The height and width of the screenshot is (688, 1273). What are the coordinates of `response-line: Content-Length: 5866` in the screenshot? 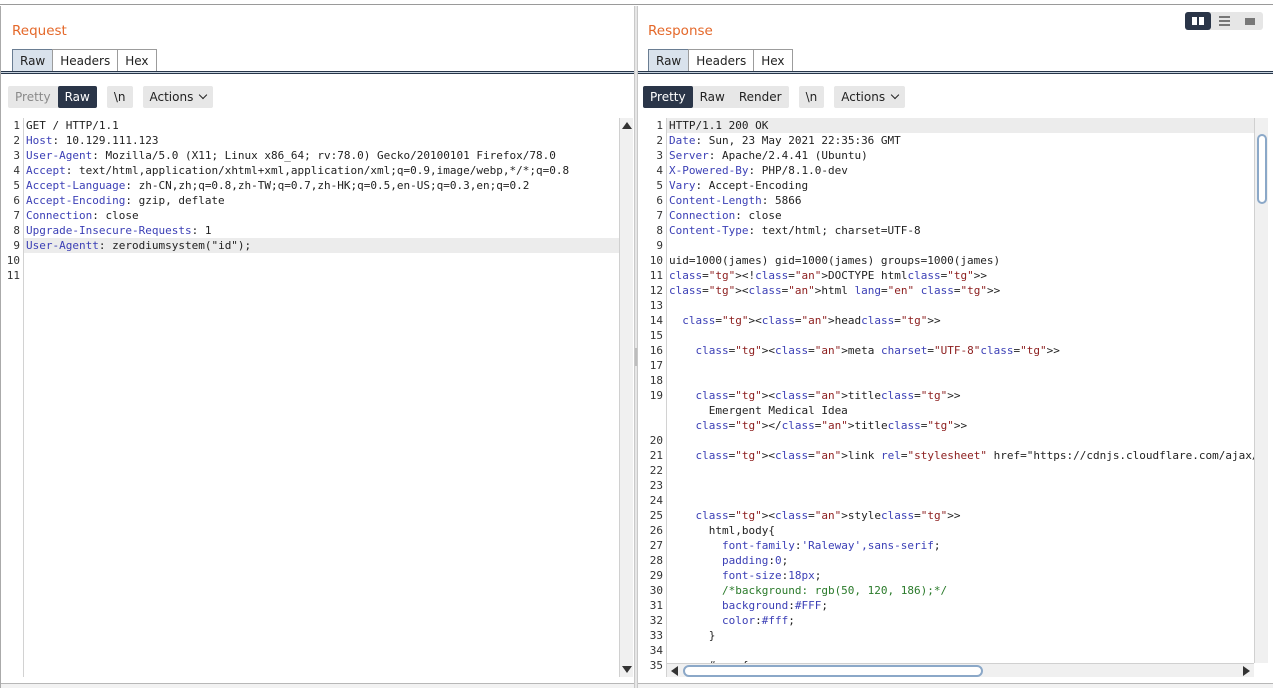 It's located at (735, 200).